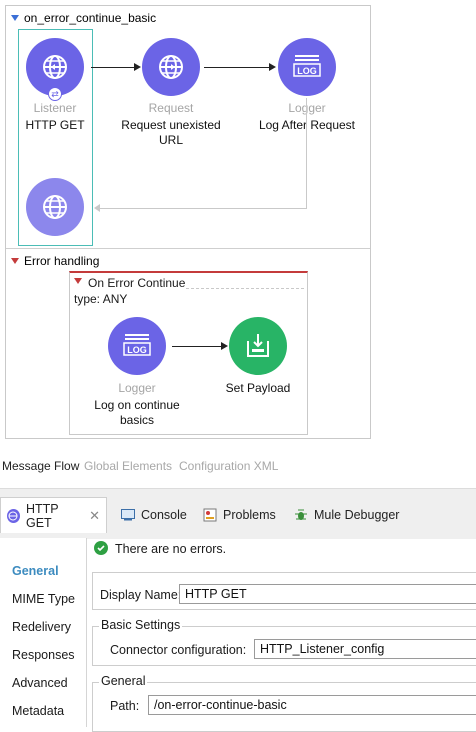  Describe the element at coordinates (55, 108) in the screenshot. I see `listener-type: Listener` at that location.